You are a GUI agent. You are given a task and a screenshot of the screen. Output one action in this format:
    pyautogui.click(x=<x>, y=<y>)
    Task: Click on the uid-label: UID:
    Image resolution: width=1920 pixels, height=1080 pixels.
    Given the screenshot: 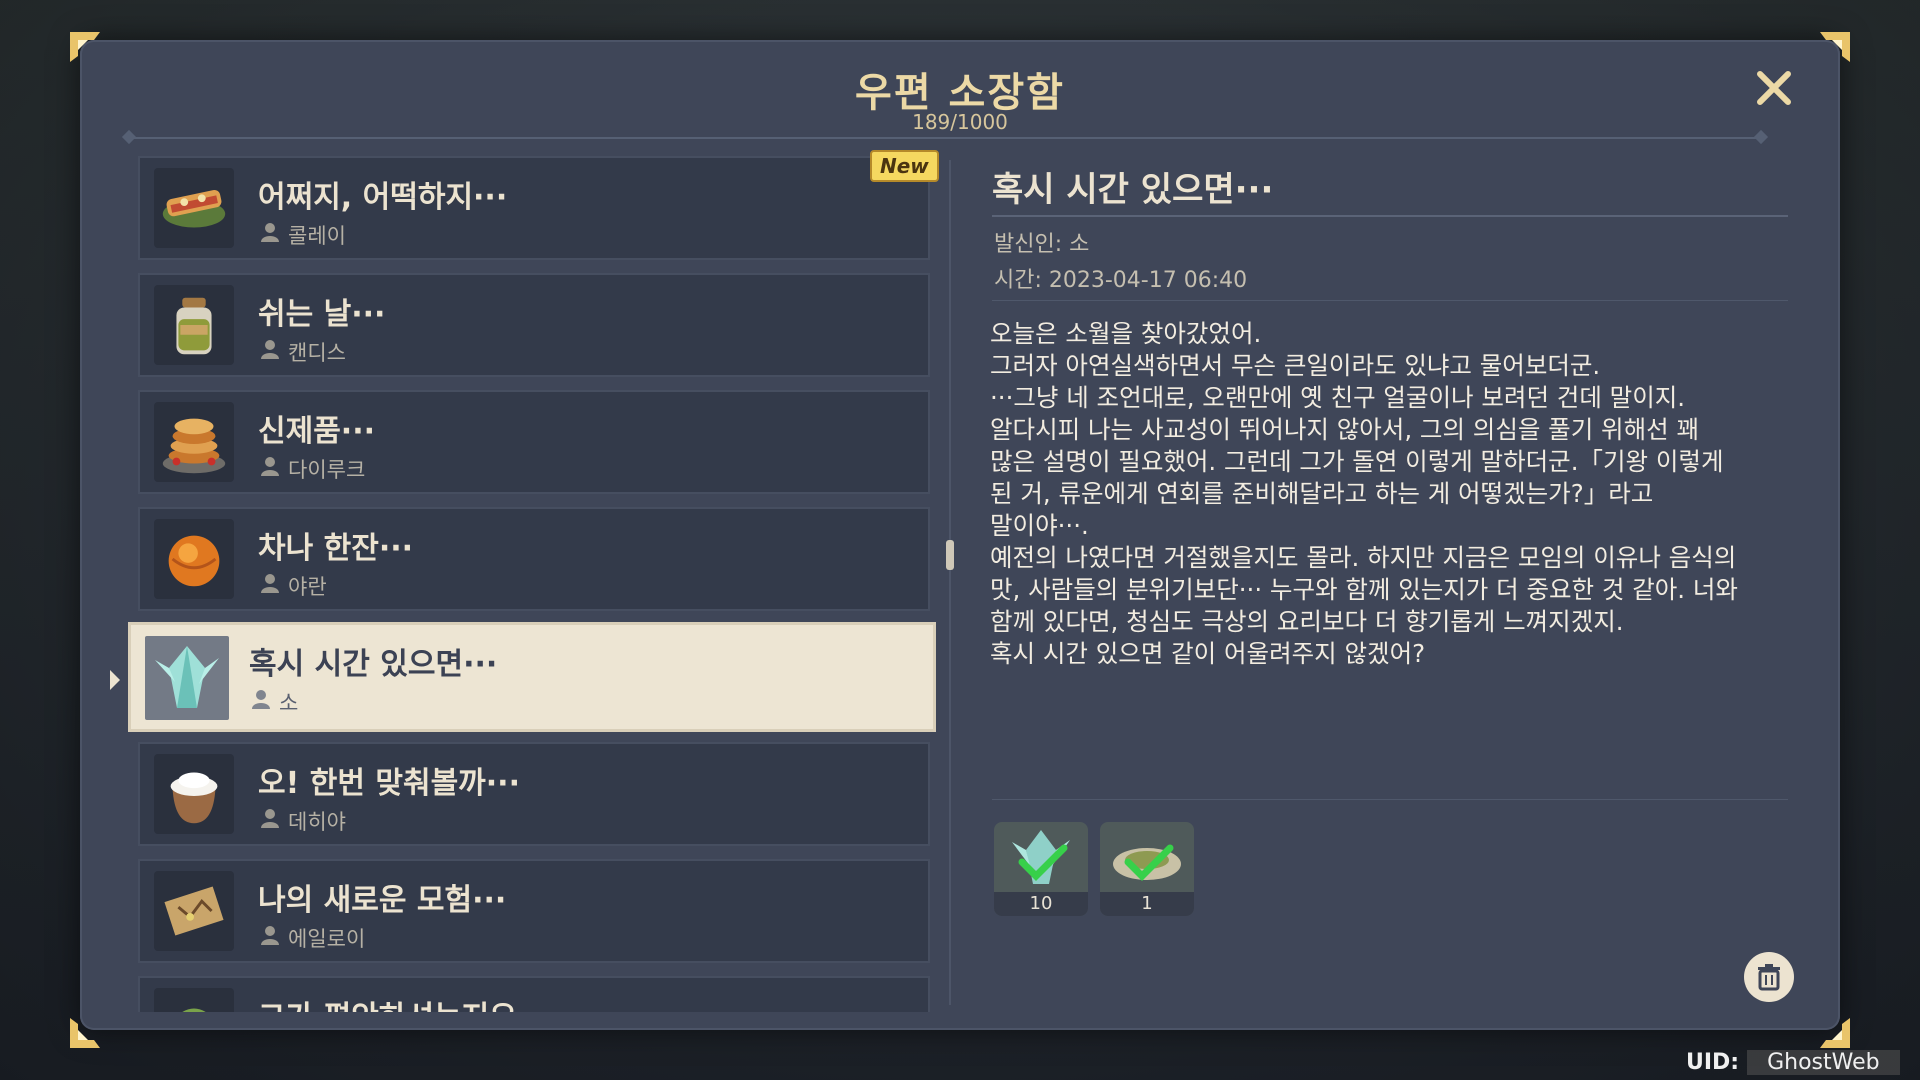 What is the action you would take?
    pyautogui.click(x=1713, y=1062)
    